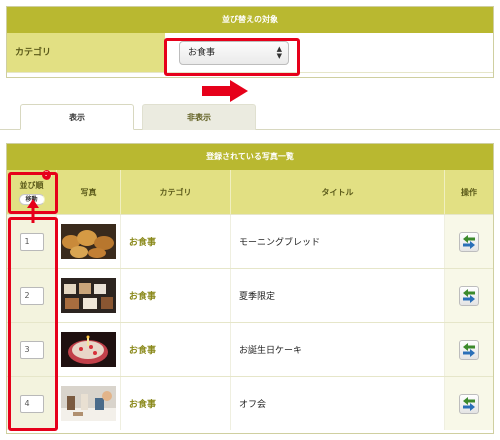 The height and width of the screenshot is (440, 500). What do you see at coordinates (225, 91) in the screenshot?
I see `down-arrow-icon` at bounding box center [225, 91].